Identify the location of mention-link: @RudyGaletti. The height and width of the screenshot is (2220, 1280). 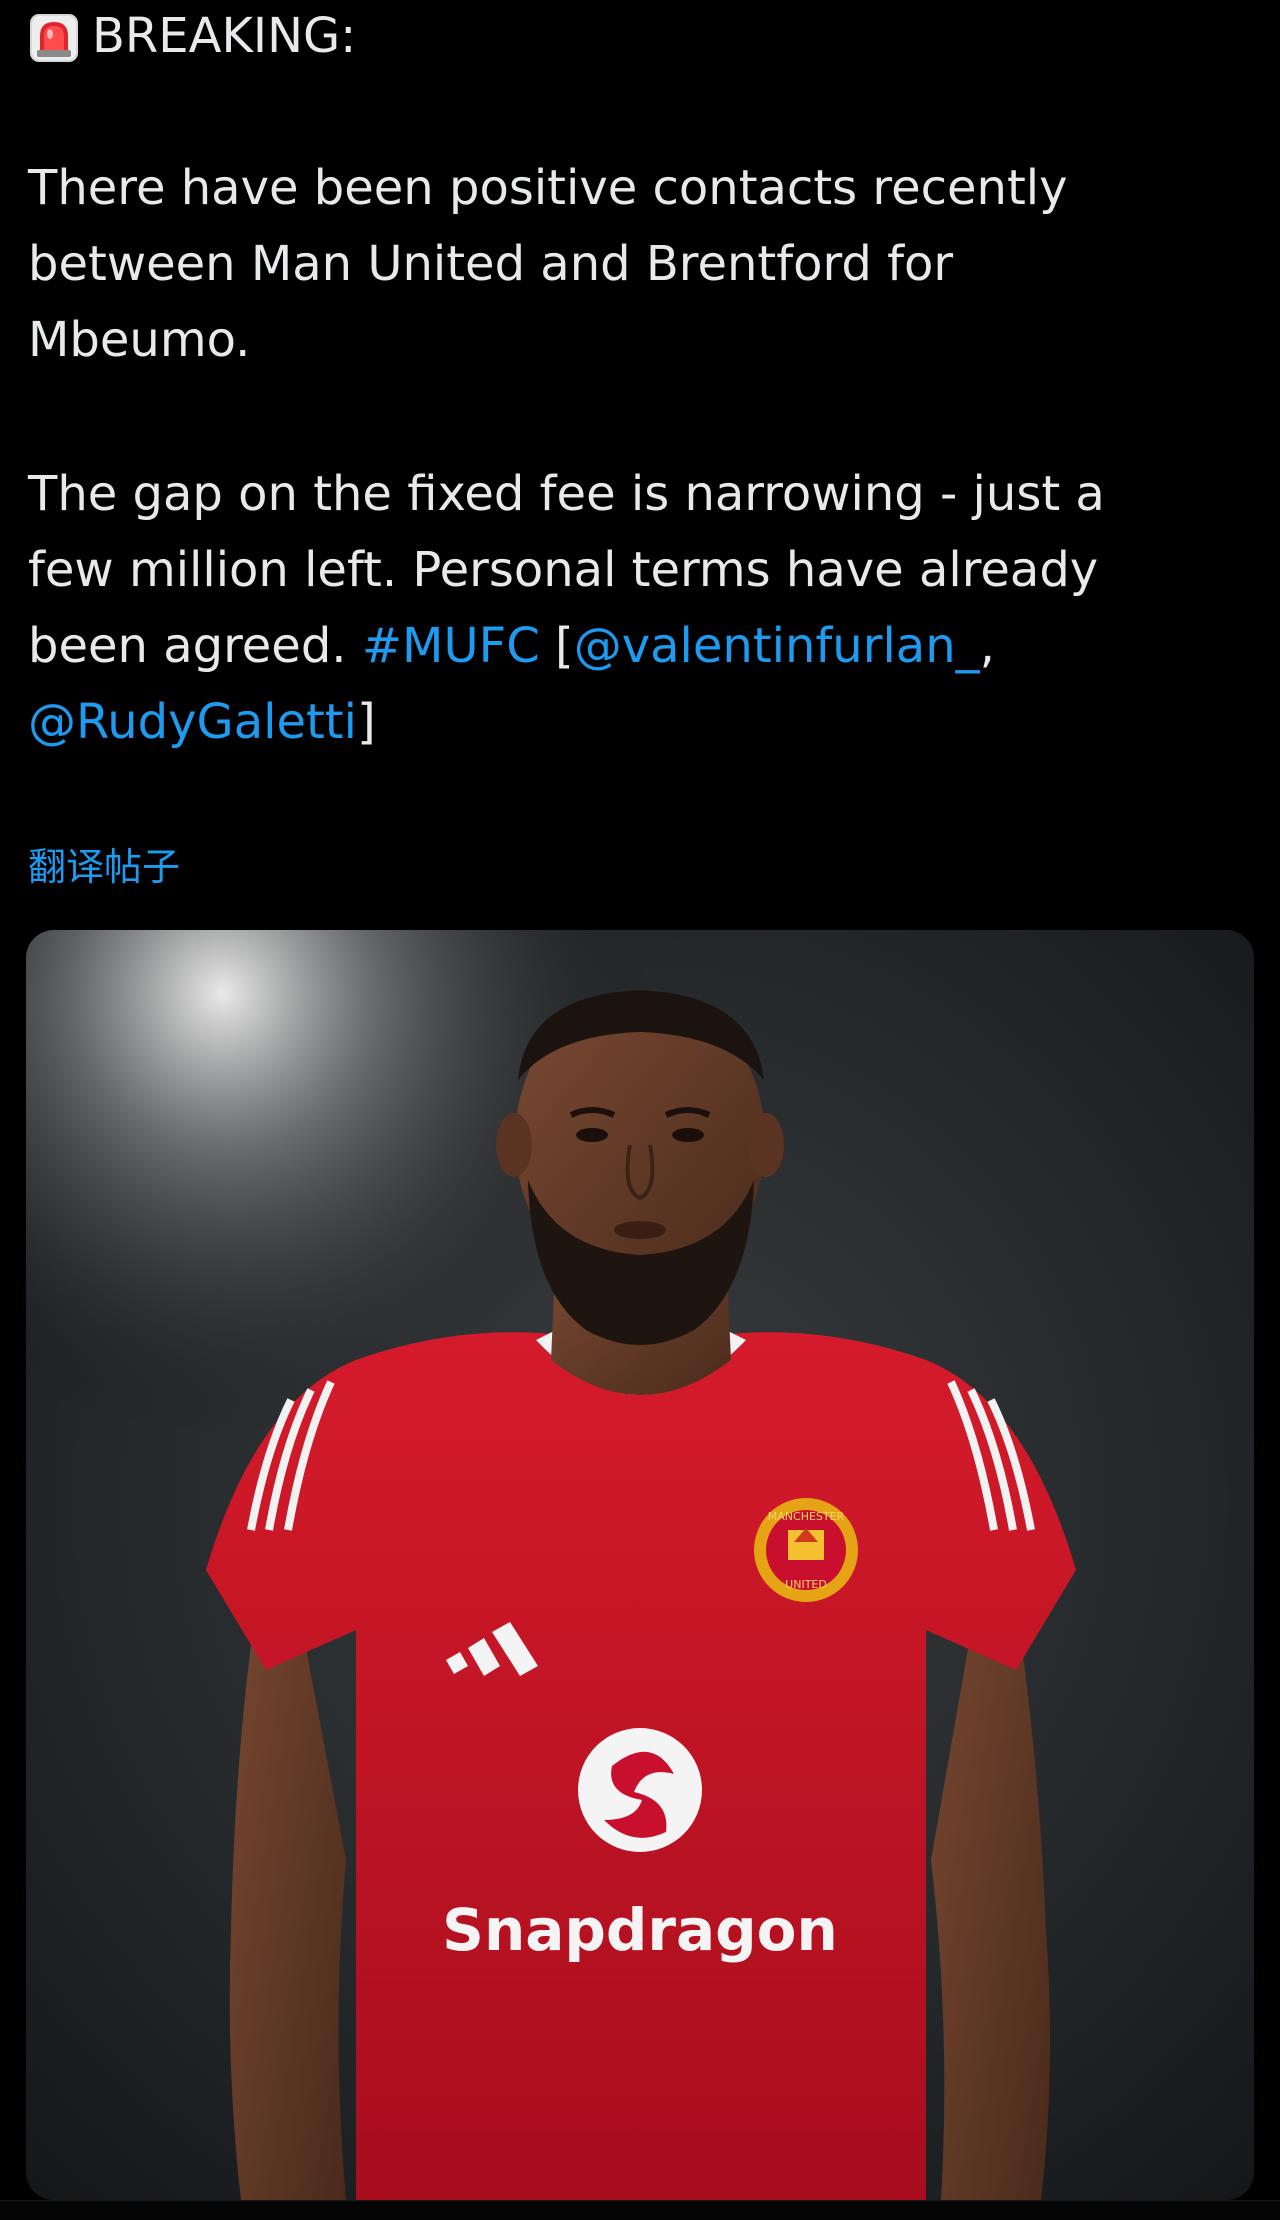
(192, 722).